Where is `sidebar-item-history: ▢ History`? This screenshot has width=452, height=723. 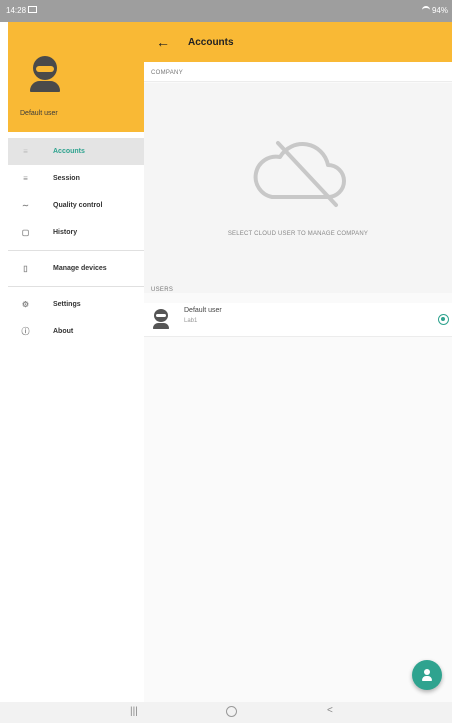 sidebar-item-history: ▢ History is located at coordinates (76, 232).